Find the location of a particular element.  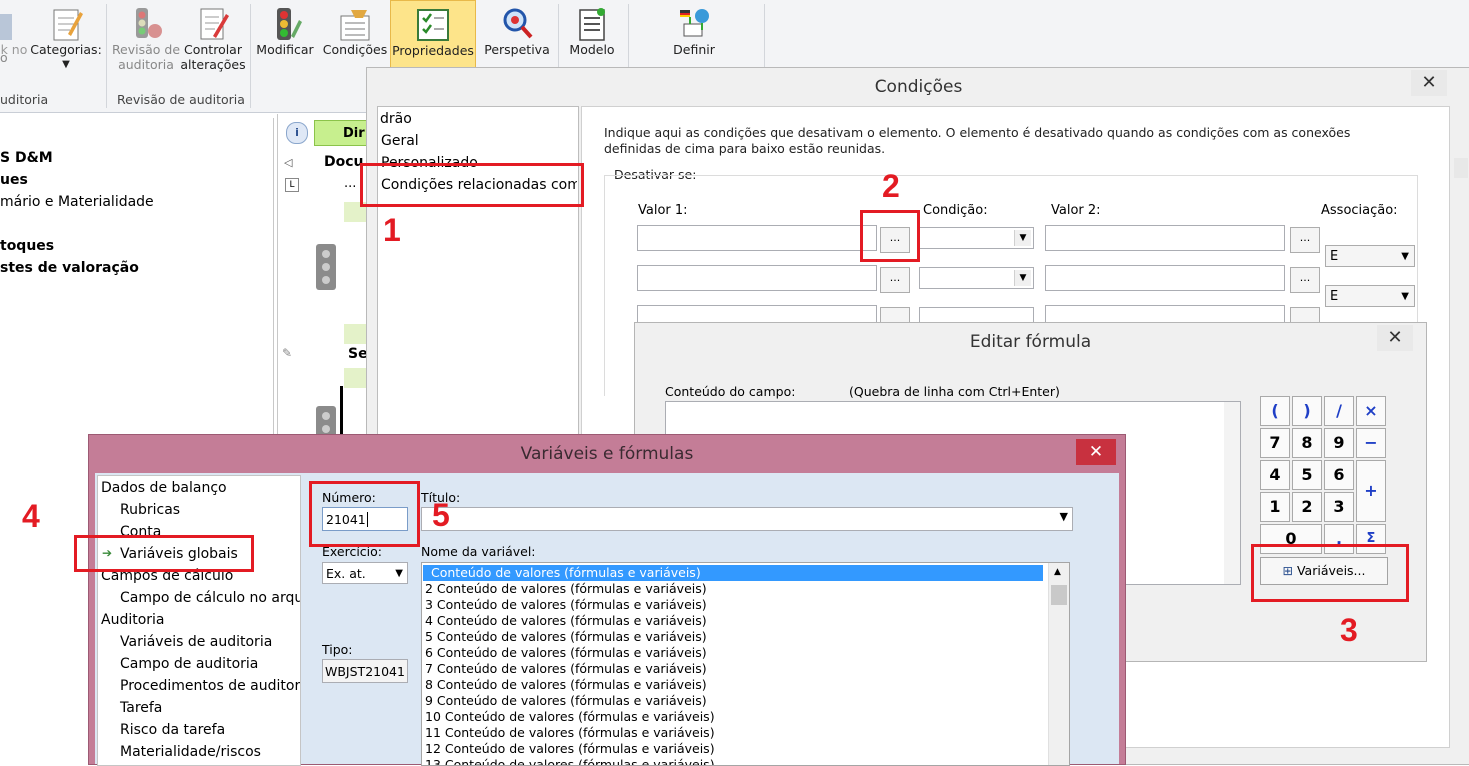

info-icon: i is located at coordinates (297, 133).